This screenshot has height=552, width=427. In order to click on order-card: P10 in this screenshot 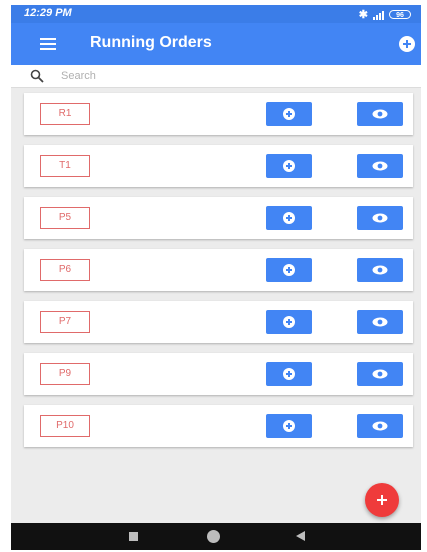, I will do `click(218, 426)`.